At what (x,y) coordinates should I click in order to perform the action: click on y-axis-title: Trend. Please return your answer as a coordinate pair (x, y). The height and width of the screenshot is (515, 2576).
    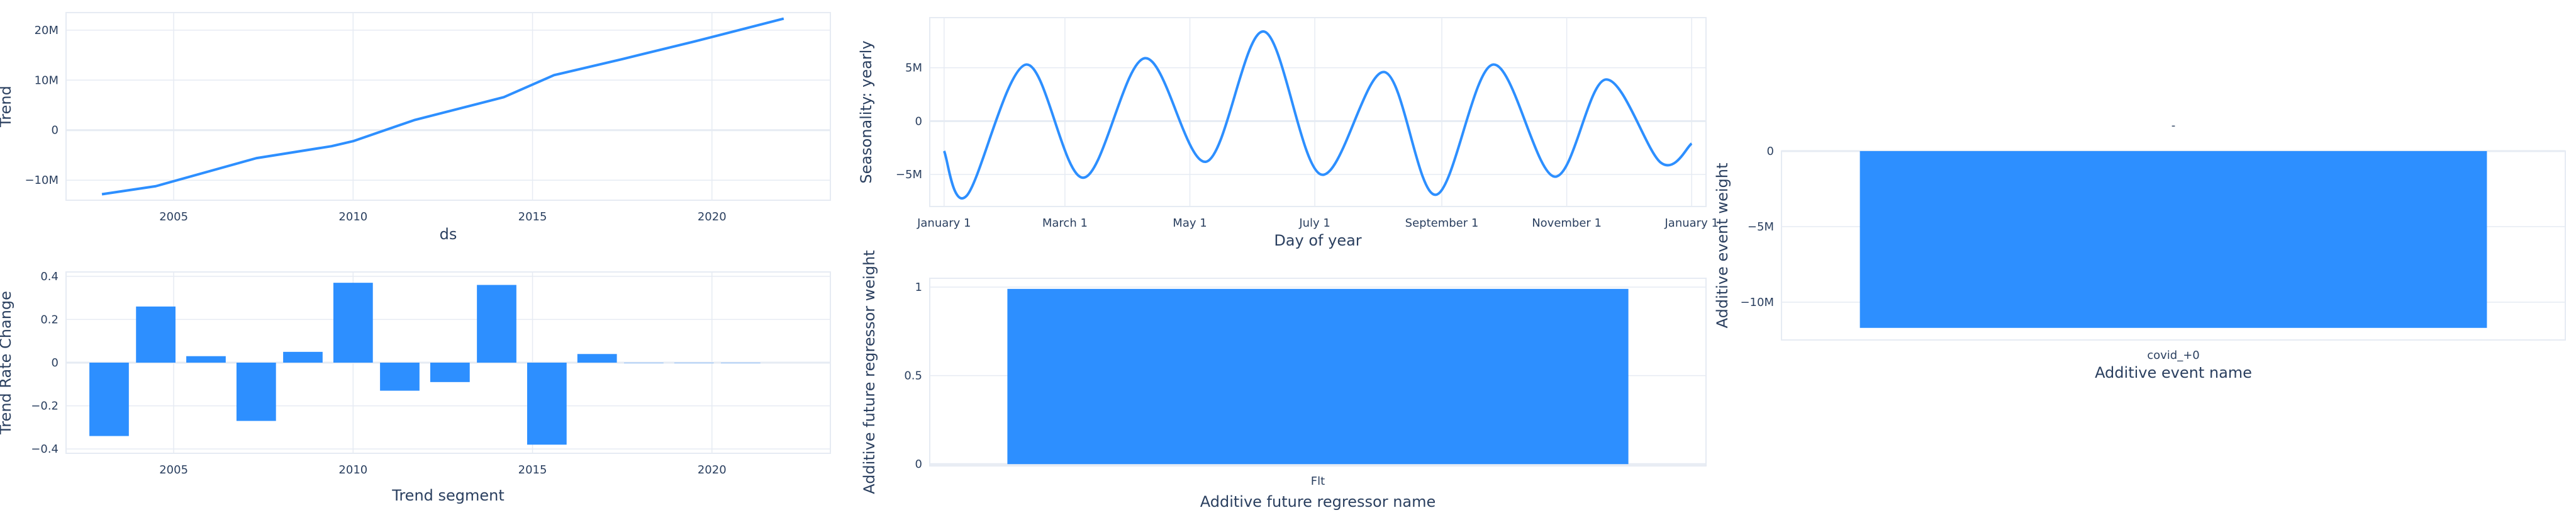
    Looking at the image, I should click on (7, 107).